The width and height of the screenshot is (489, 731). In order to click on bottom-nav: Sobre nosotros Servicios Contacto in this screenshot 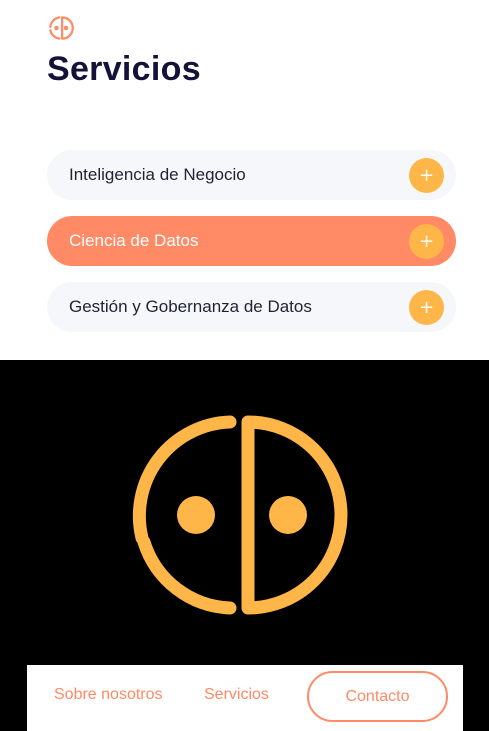, I will do `click(245, 698)`.